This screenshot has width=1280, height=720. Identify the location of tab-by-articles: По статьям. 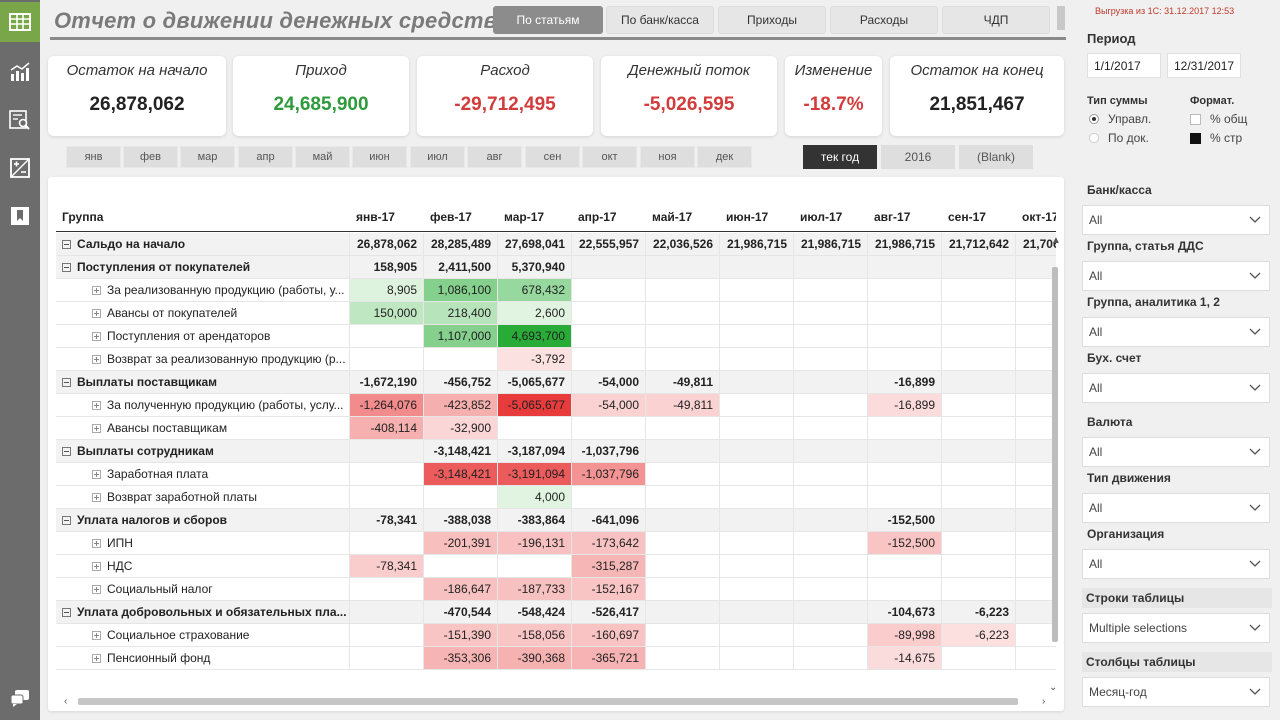
(548, 20).